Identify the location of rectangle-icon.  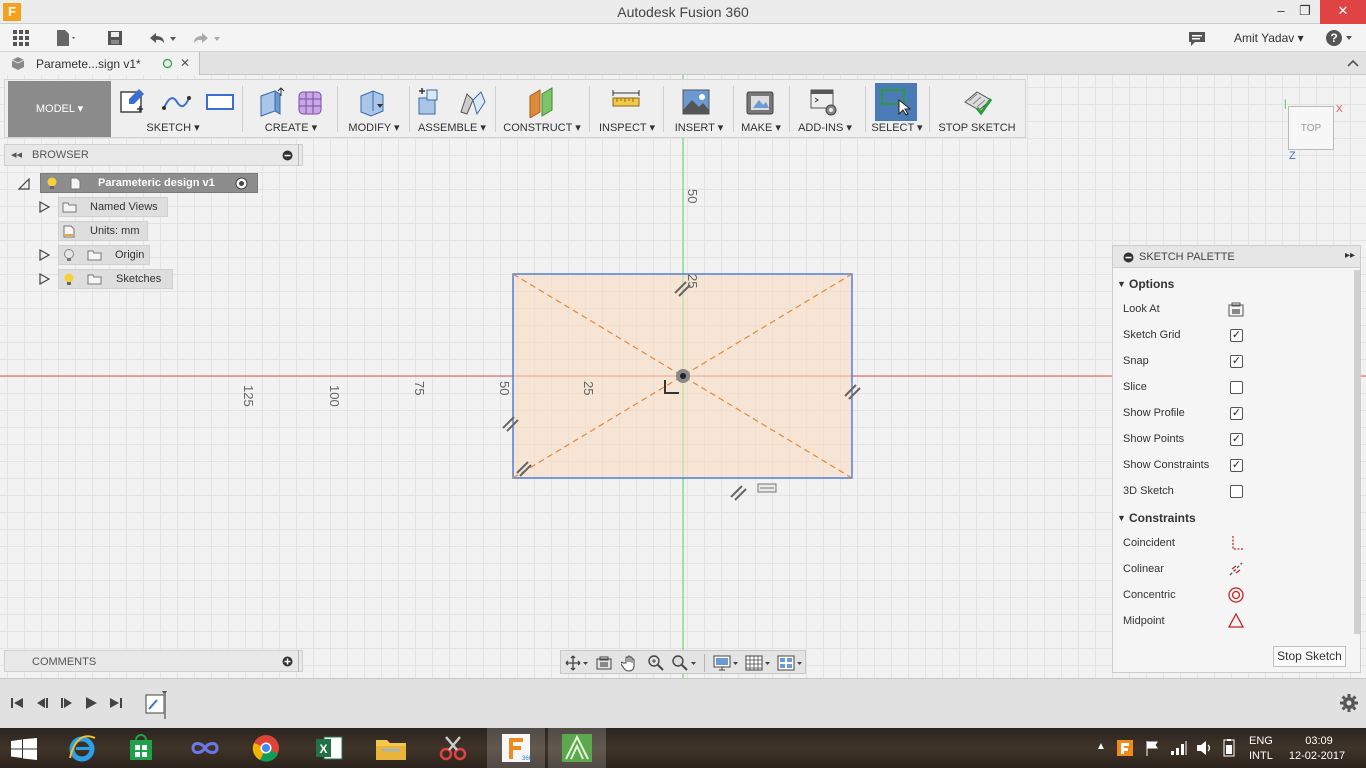
(220, 102).